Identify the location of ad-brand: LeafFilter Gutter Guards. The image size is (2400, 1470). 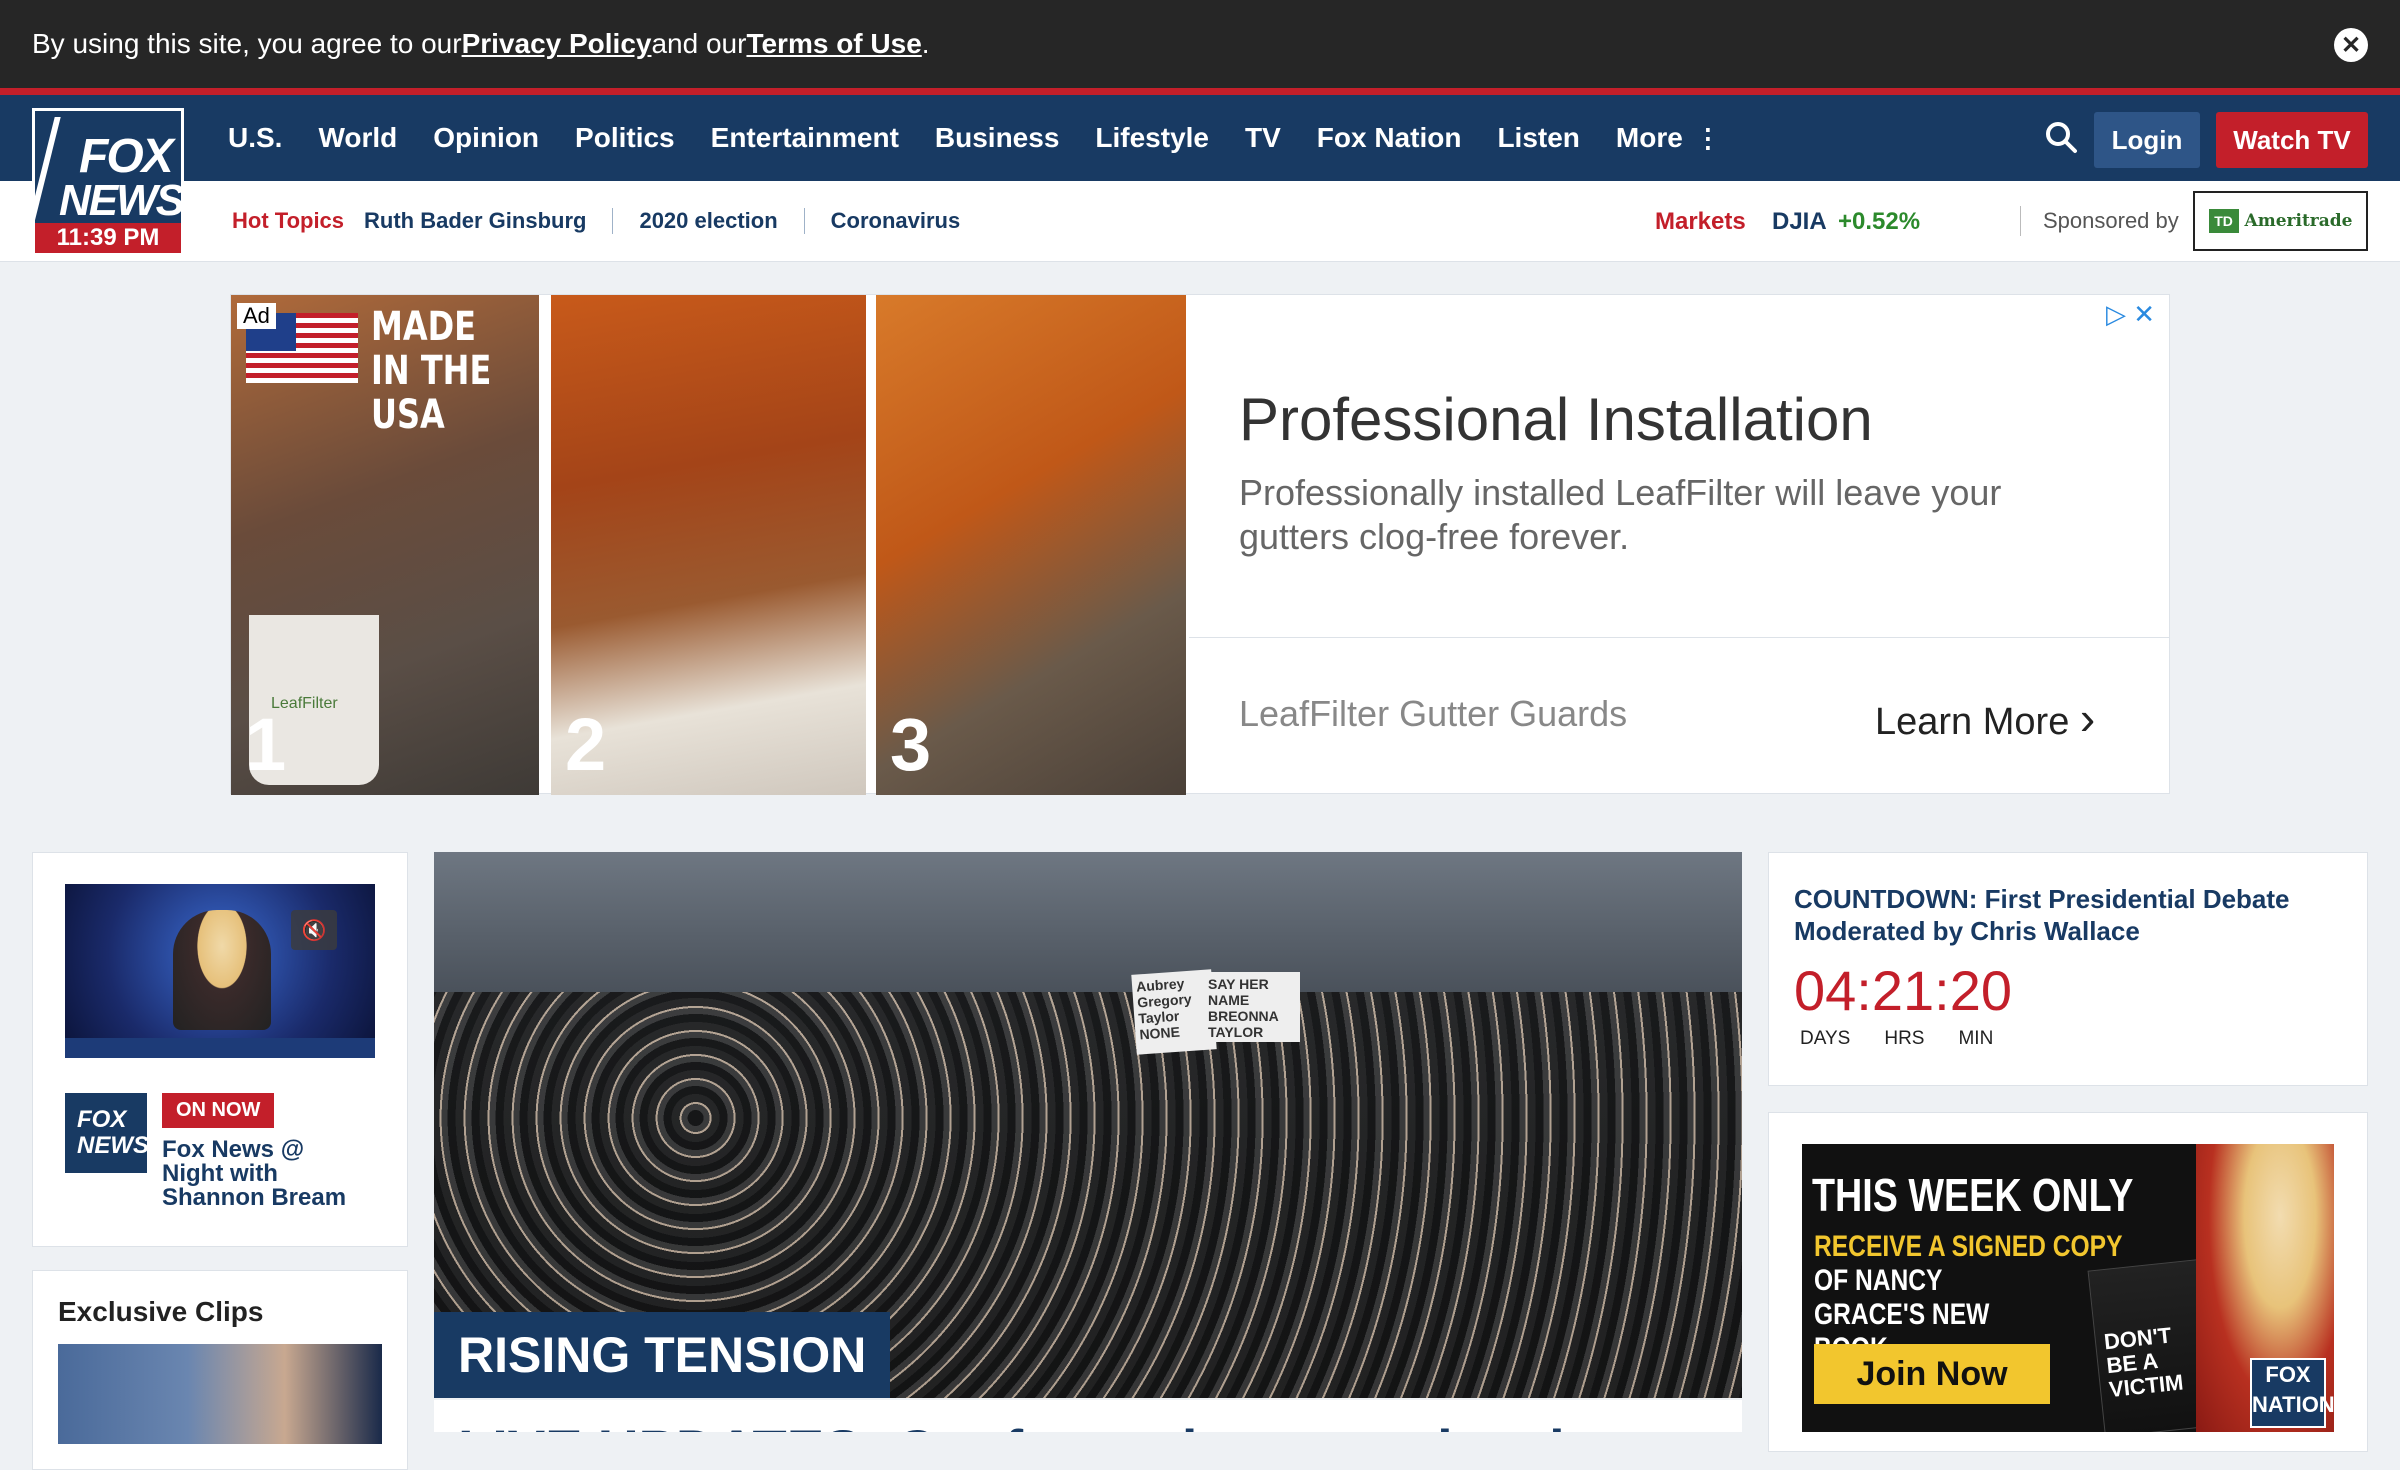
(1433, 713).